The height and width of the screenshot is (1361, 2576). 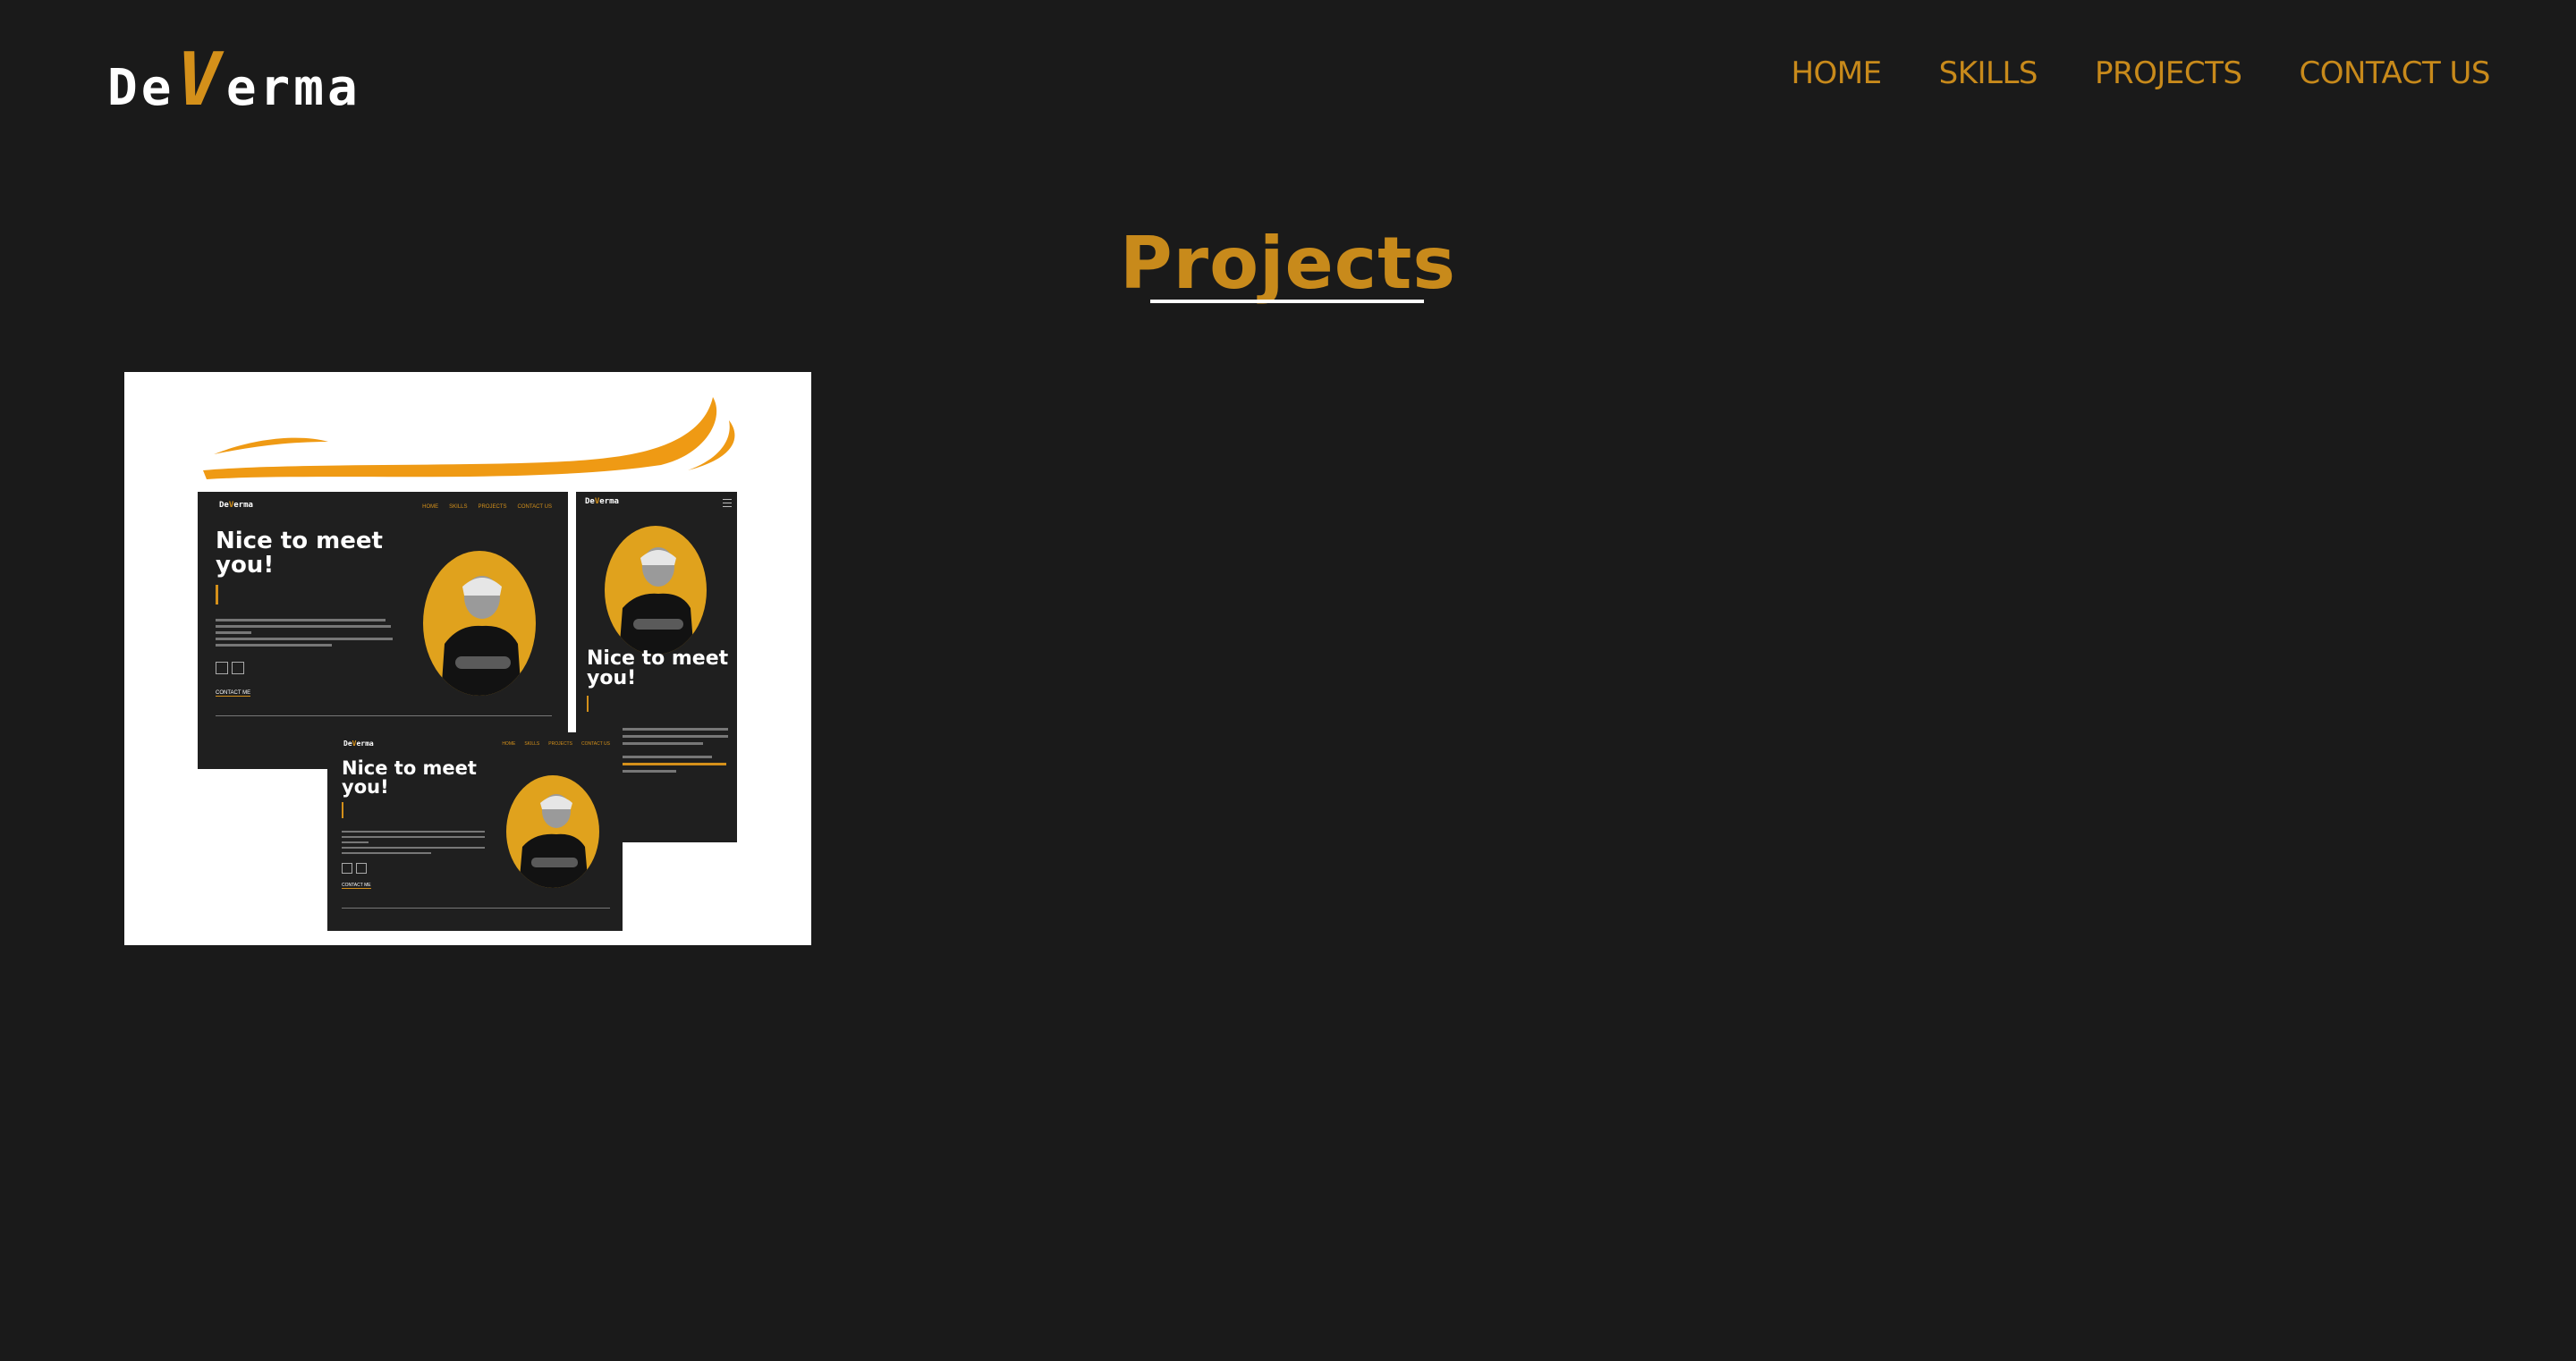 I want to click on nav-contact-us: CONTACT US, so click(x=2394, y=73).